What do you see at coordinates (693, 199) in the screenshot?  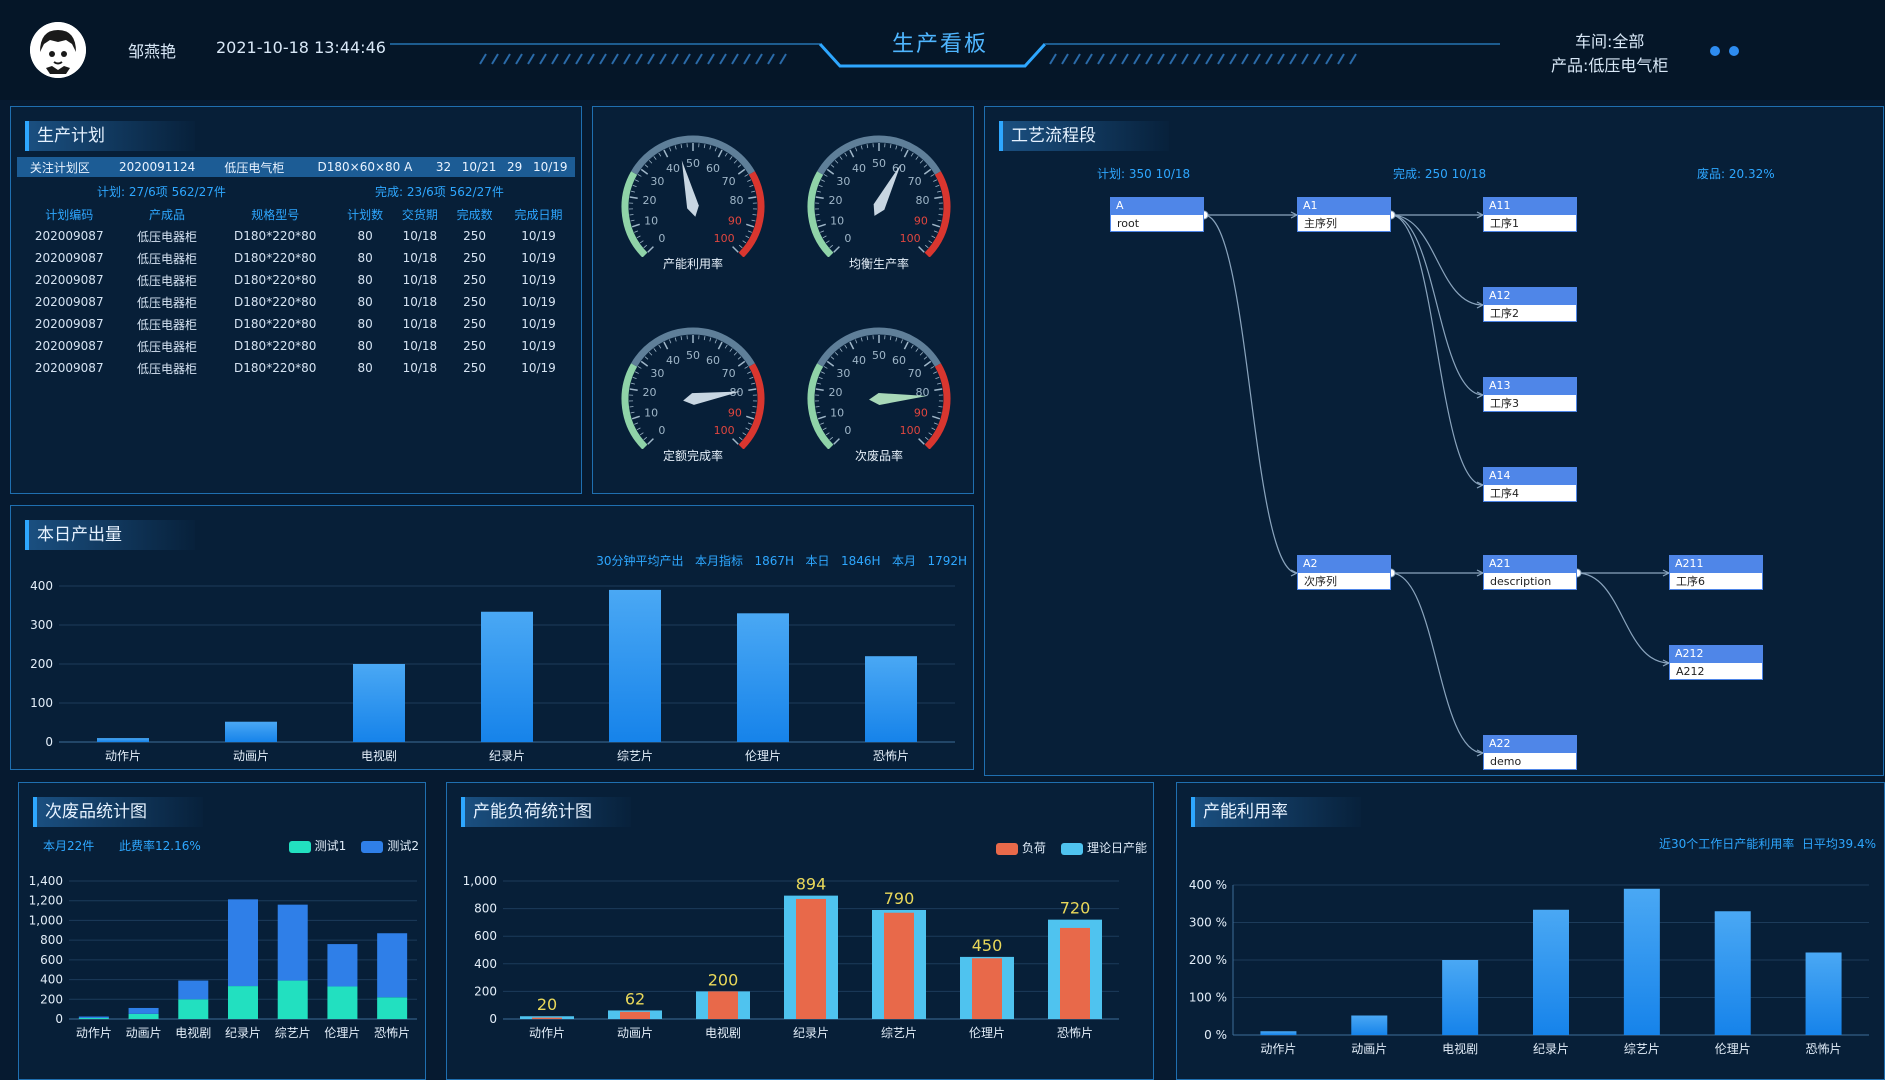 I see `gauge: 0 10 20 30 40 50 60 70 80 90 100 产能利用率` at bounding box center [693, 199].